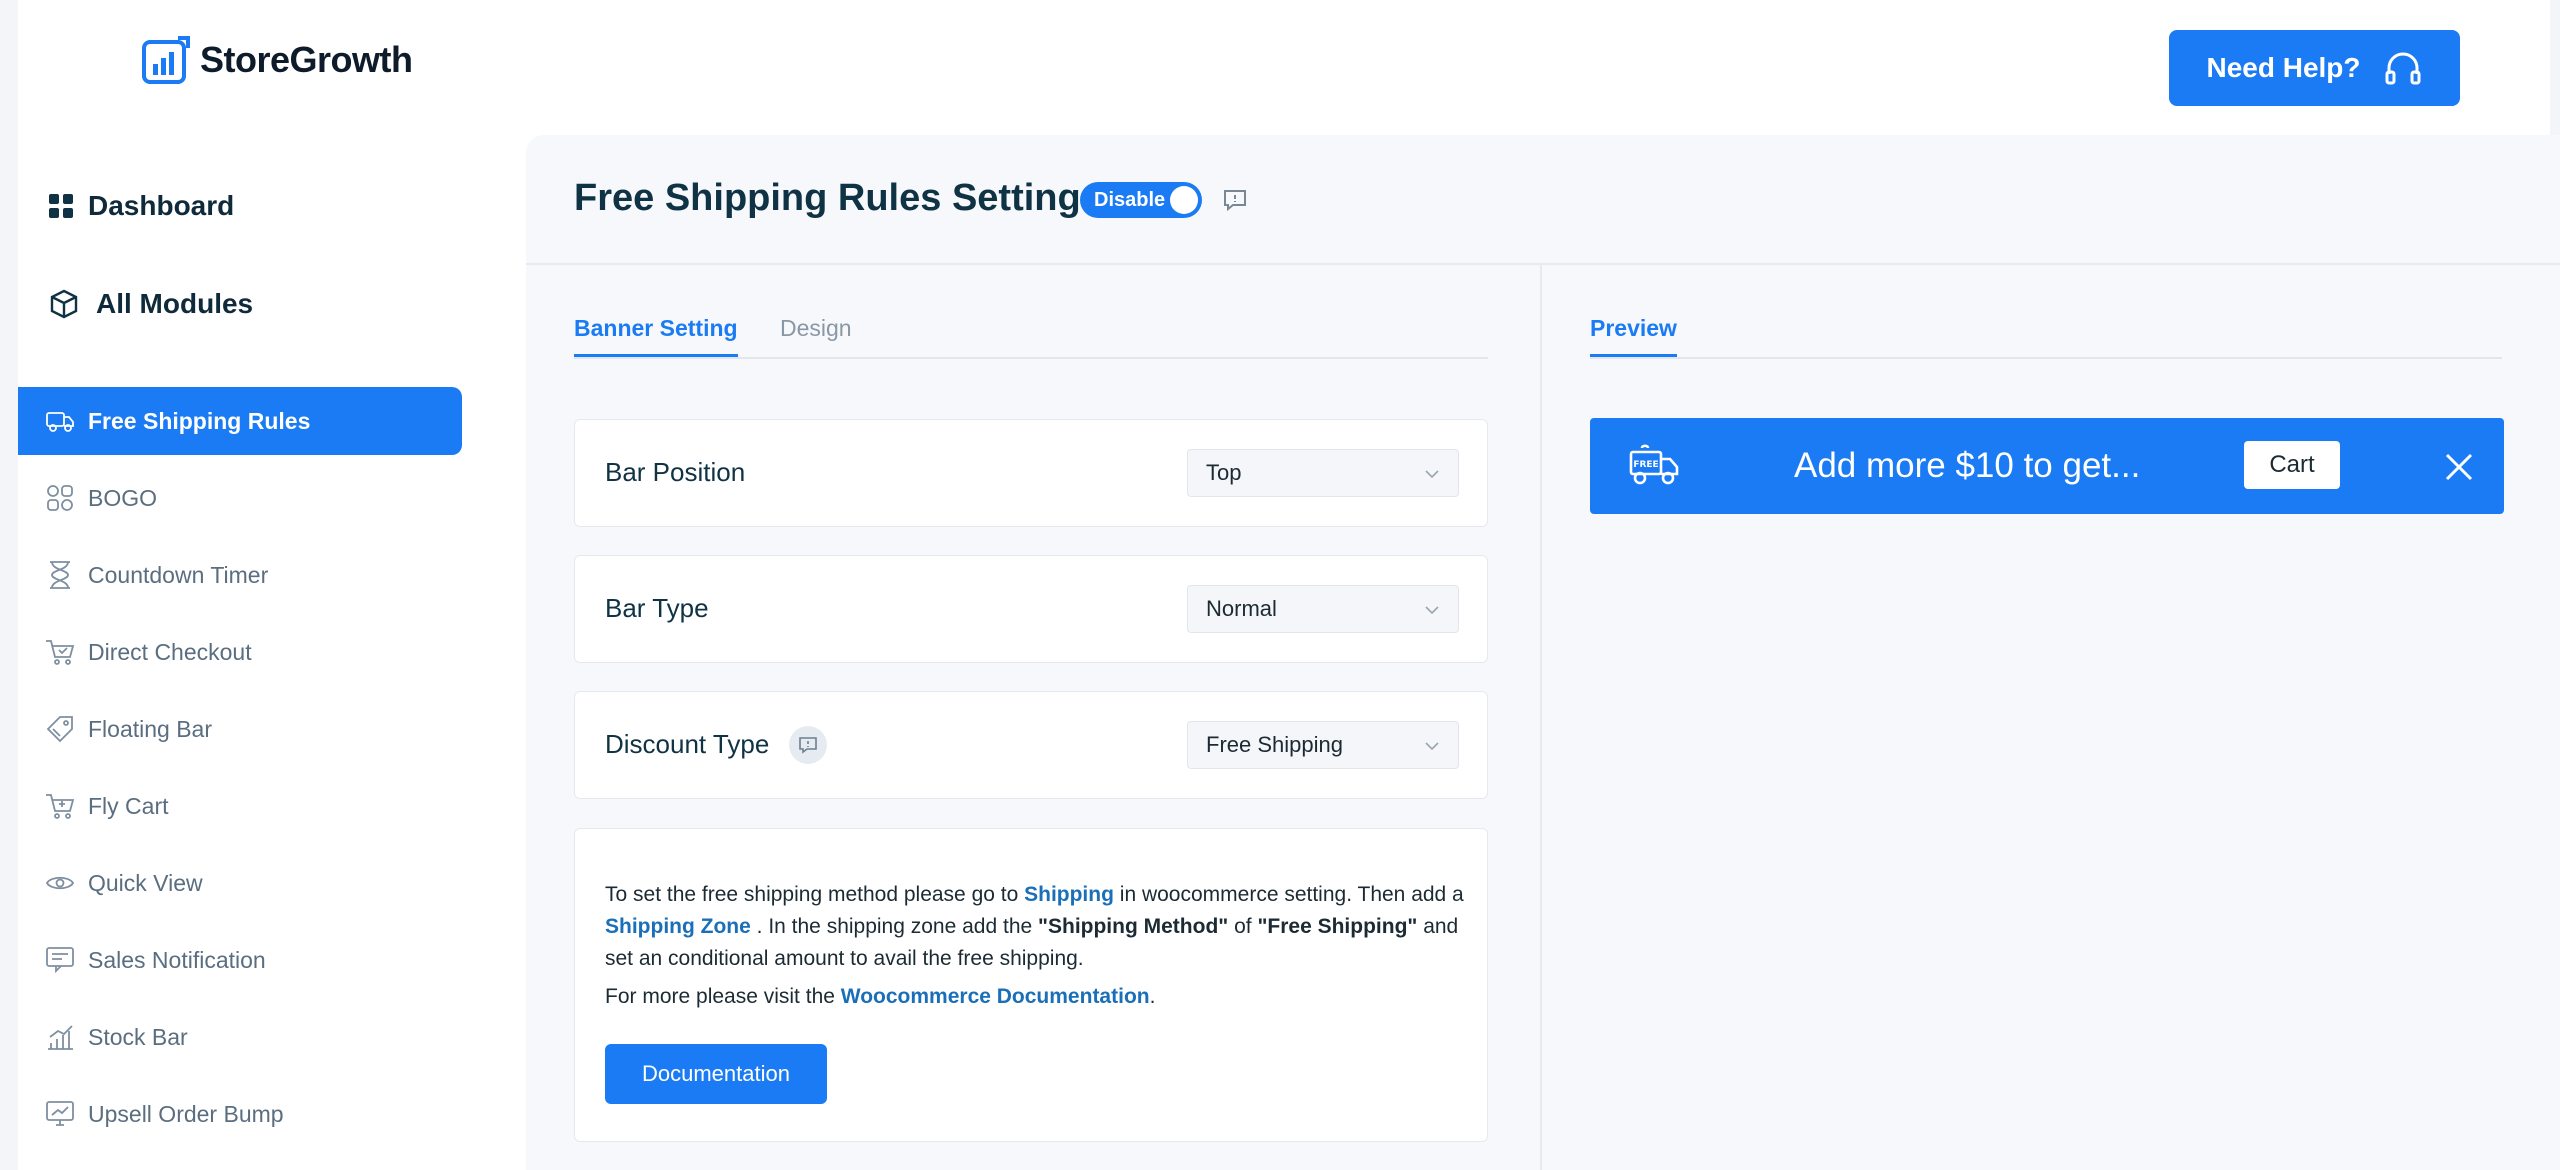 This screenshot has width=2560, height=1170. Describe the element at coordinates (1184, 200) in the screenshot. I see `toggle-knob` at that location.